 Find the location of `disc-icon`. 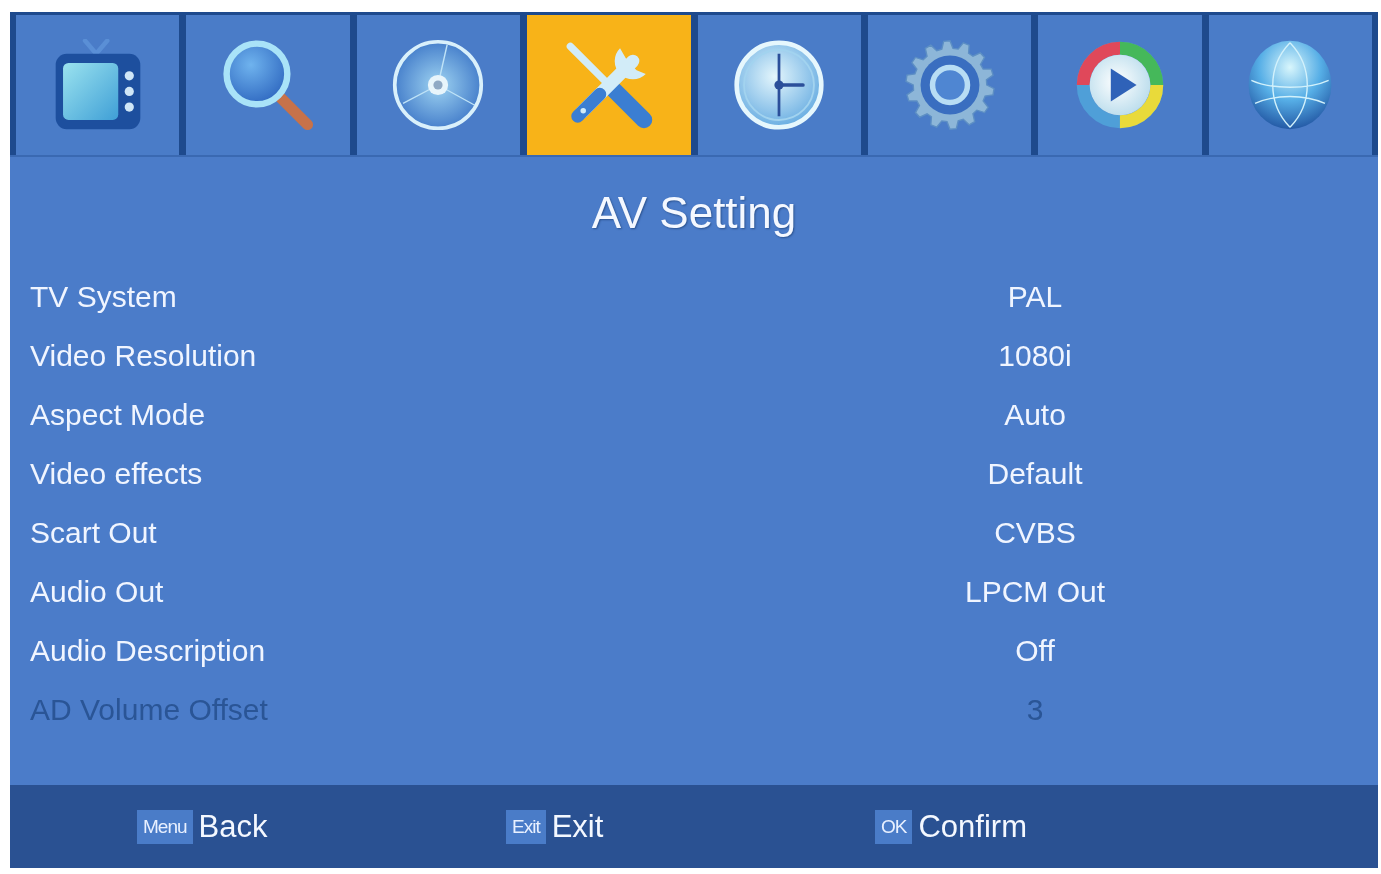

disc-icon is located at coordinates (438, 85).